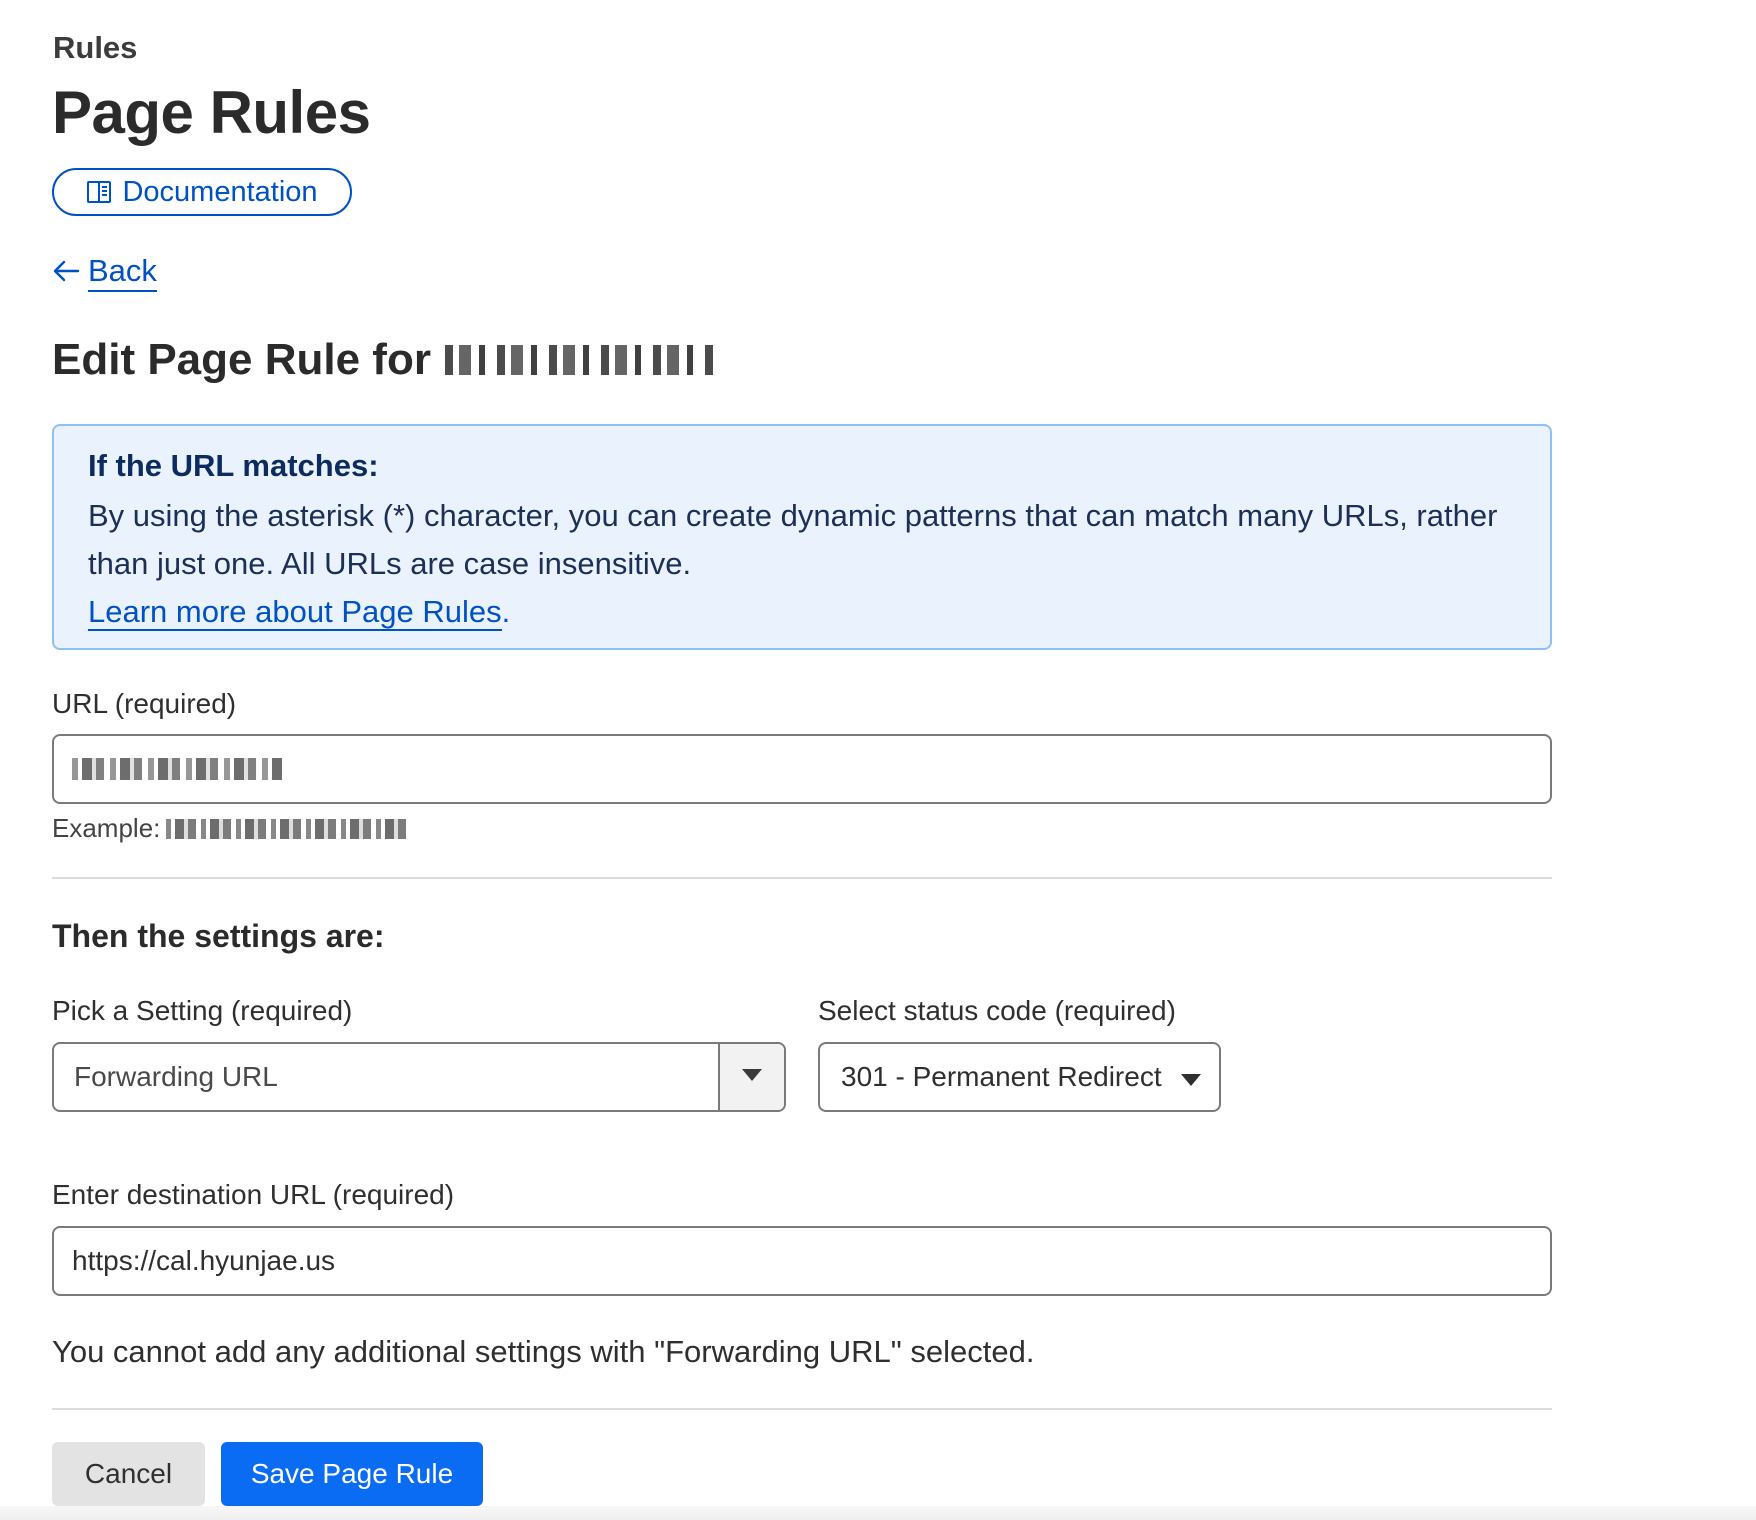 This screenshot has width=1756, height=1520. Describe the element at coordinates (286, 828) in the screenshot. I see `redacted-example-value` at that location.